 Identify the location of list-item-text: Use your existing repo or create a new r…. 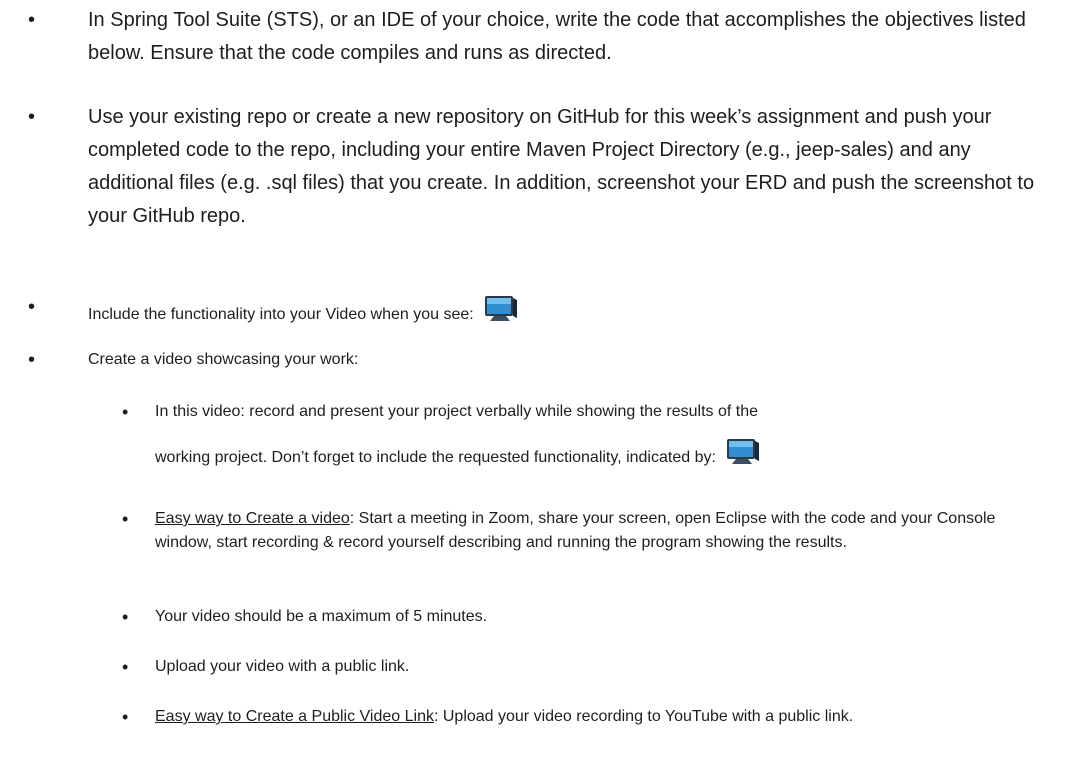
(561, 166).